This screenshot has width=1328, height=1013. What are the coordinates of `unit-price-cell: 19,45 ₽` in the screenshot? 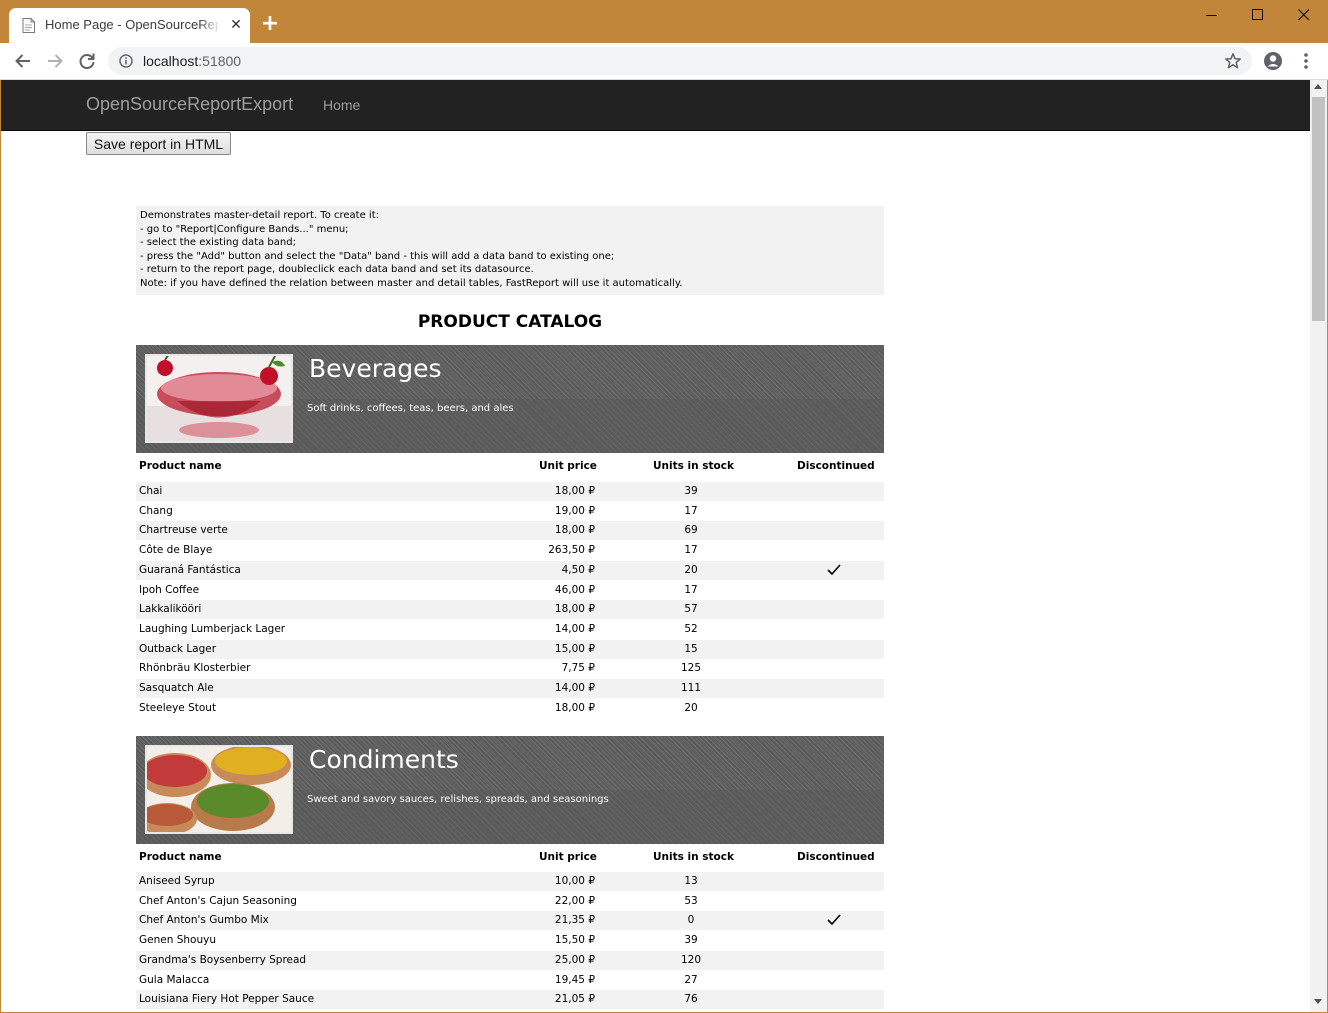 It's located at (574, 979).